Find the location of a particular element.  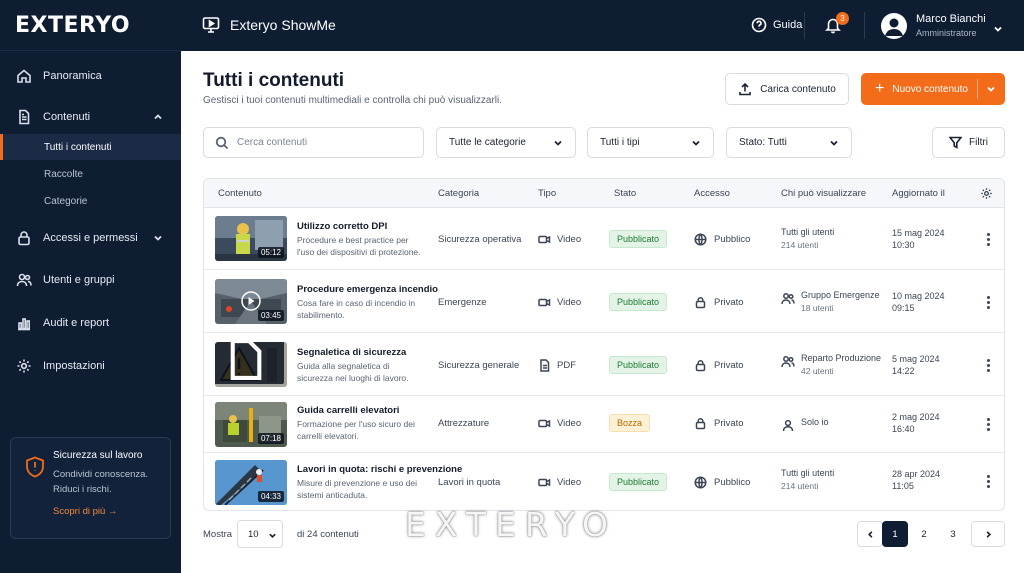

filters-label: Filtri is located at coordinates (978, 142).